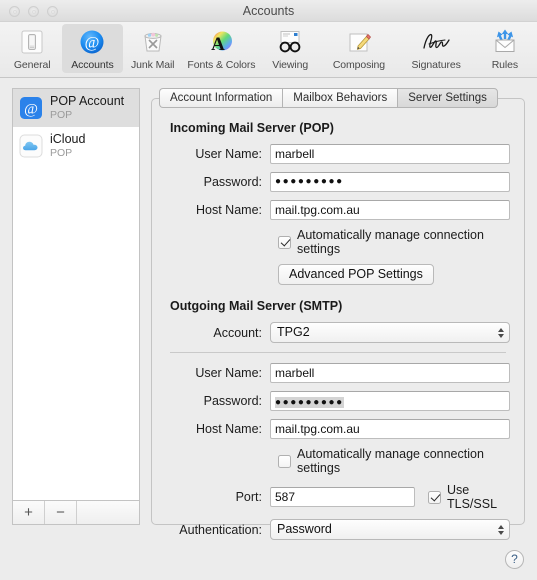 The width and height of the screenshot is (537, 580). What do you see at coordinates (340, 98) in the screenshot?
I see `tab-mailbox-behaviors: Mailbox Behaviors` at bounding box center [340, 98].